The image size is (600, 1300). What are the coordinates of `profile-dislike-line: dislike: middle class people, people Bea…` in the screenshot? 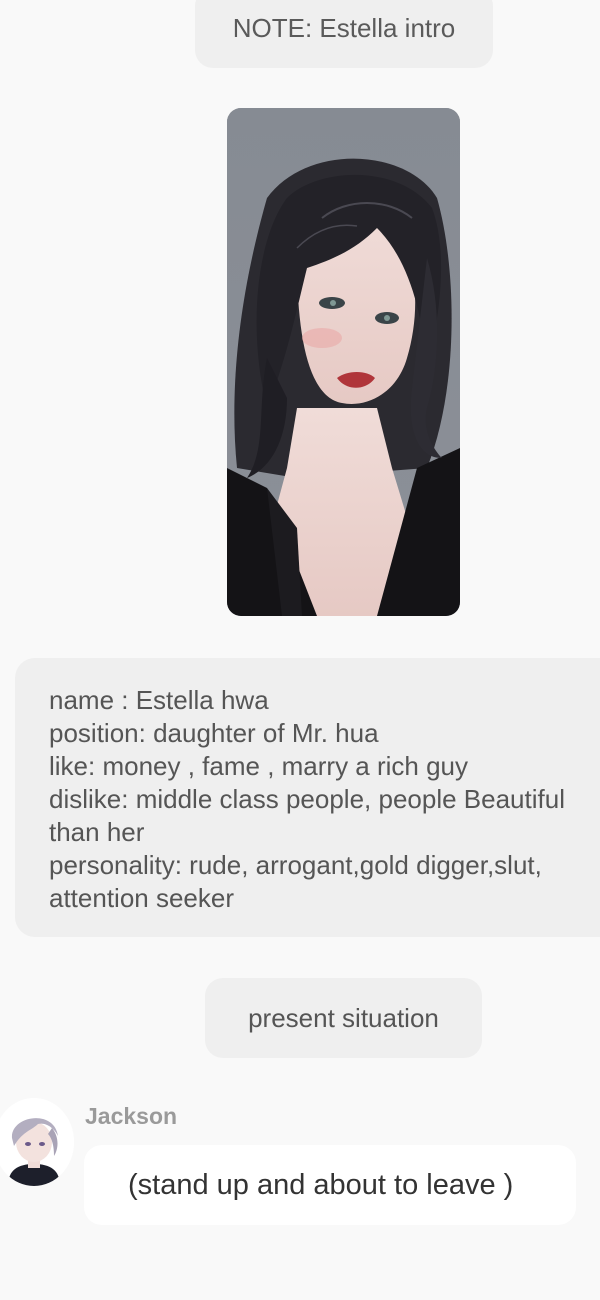 It's located at (307, 799).